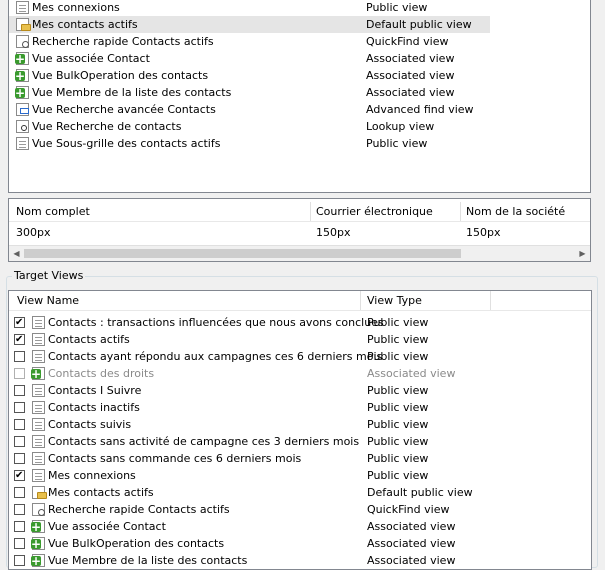 This screenshot has height=570, width=605. I want to click on default-view-icon, so click(23, 24).